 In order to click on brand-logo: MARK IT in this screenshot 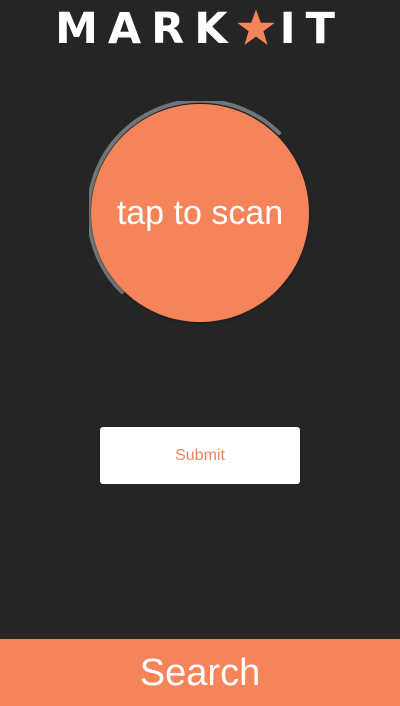, I will do `click(200, 28)`.